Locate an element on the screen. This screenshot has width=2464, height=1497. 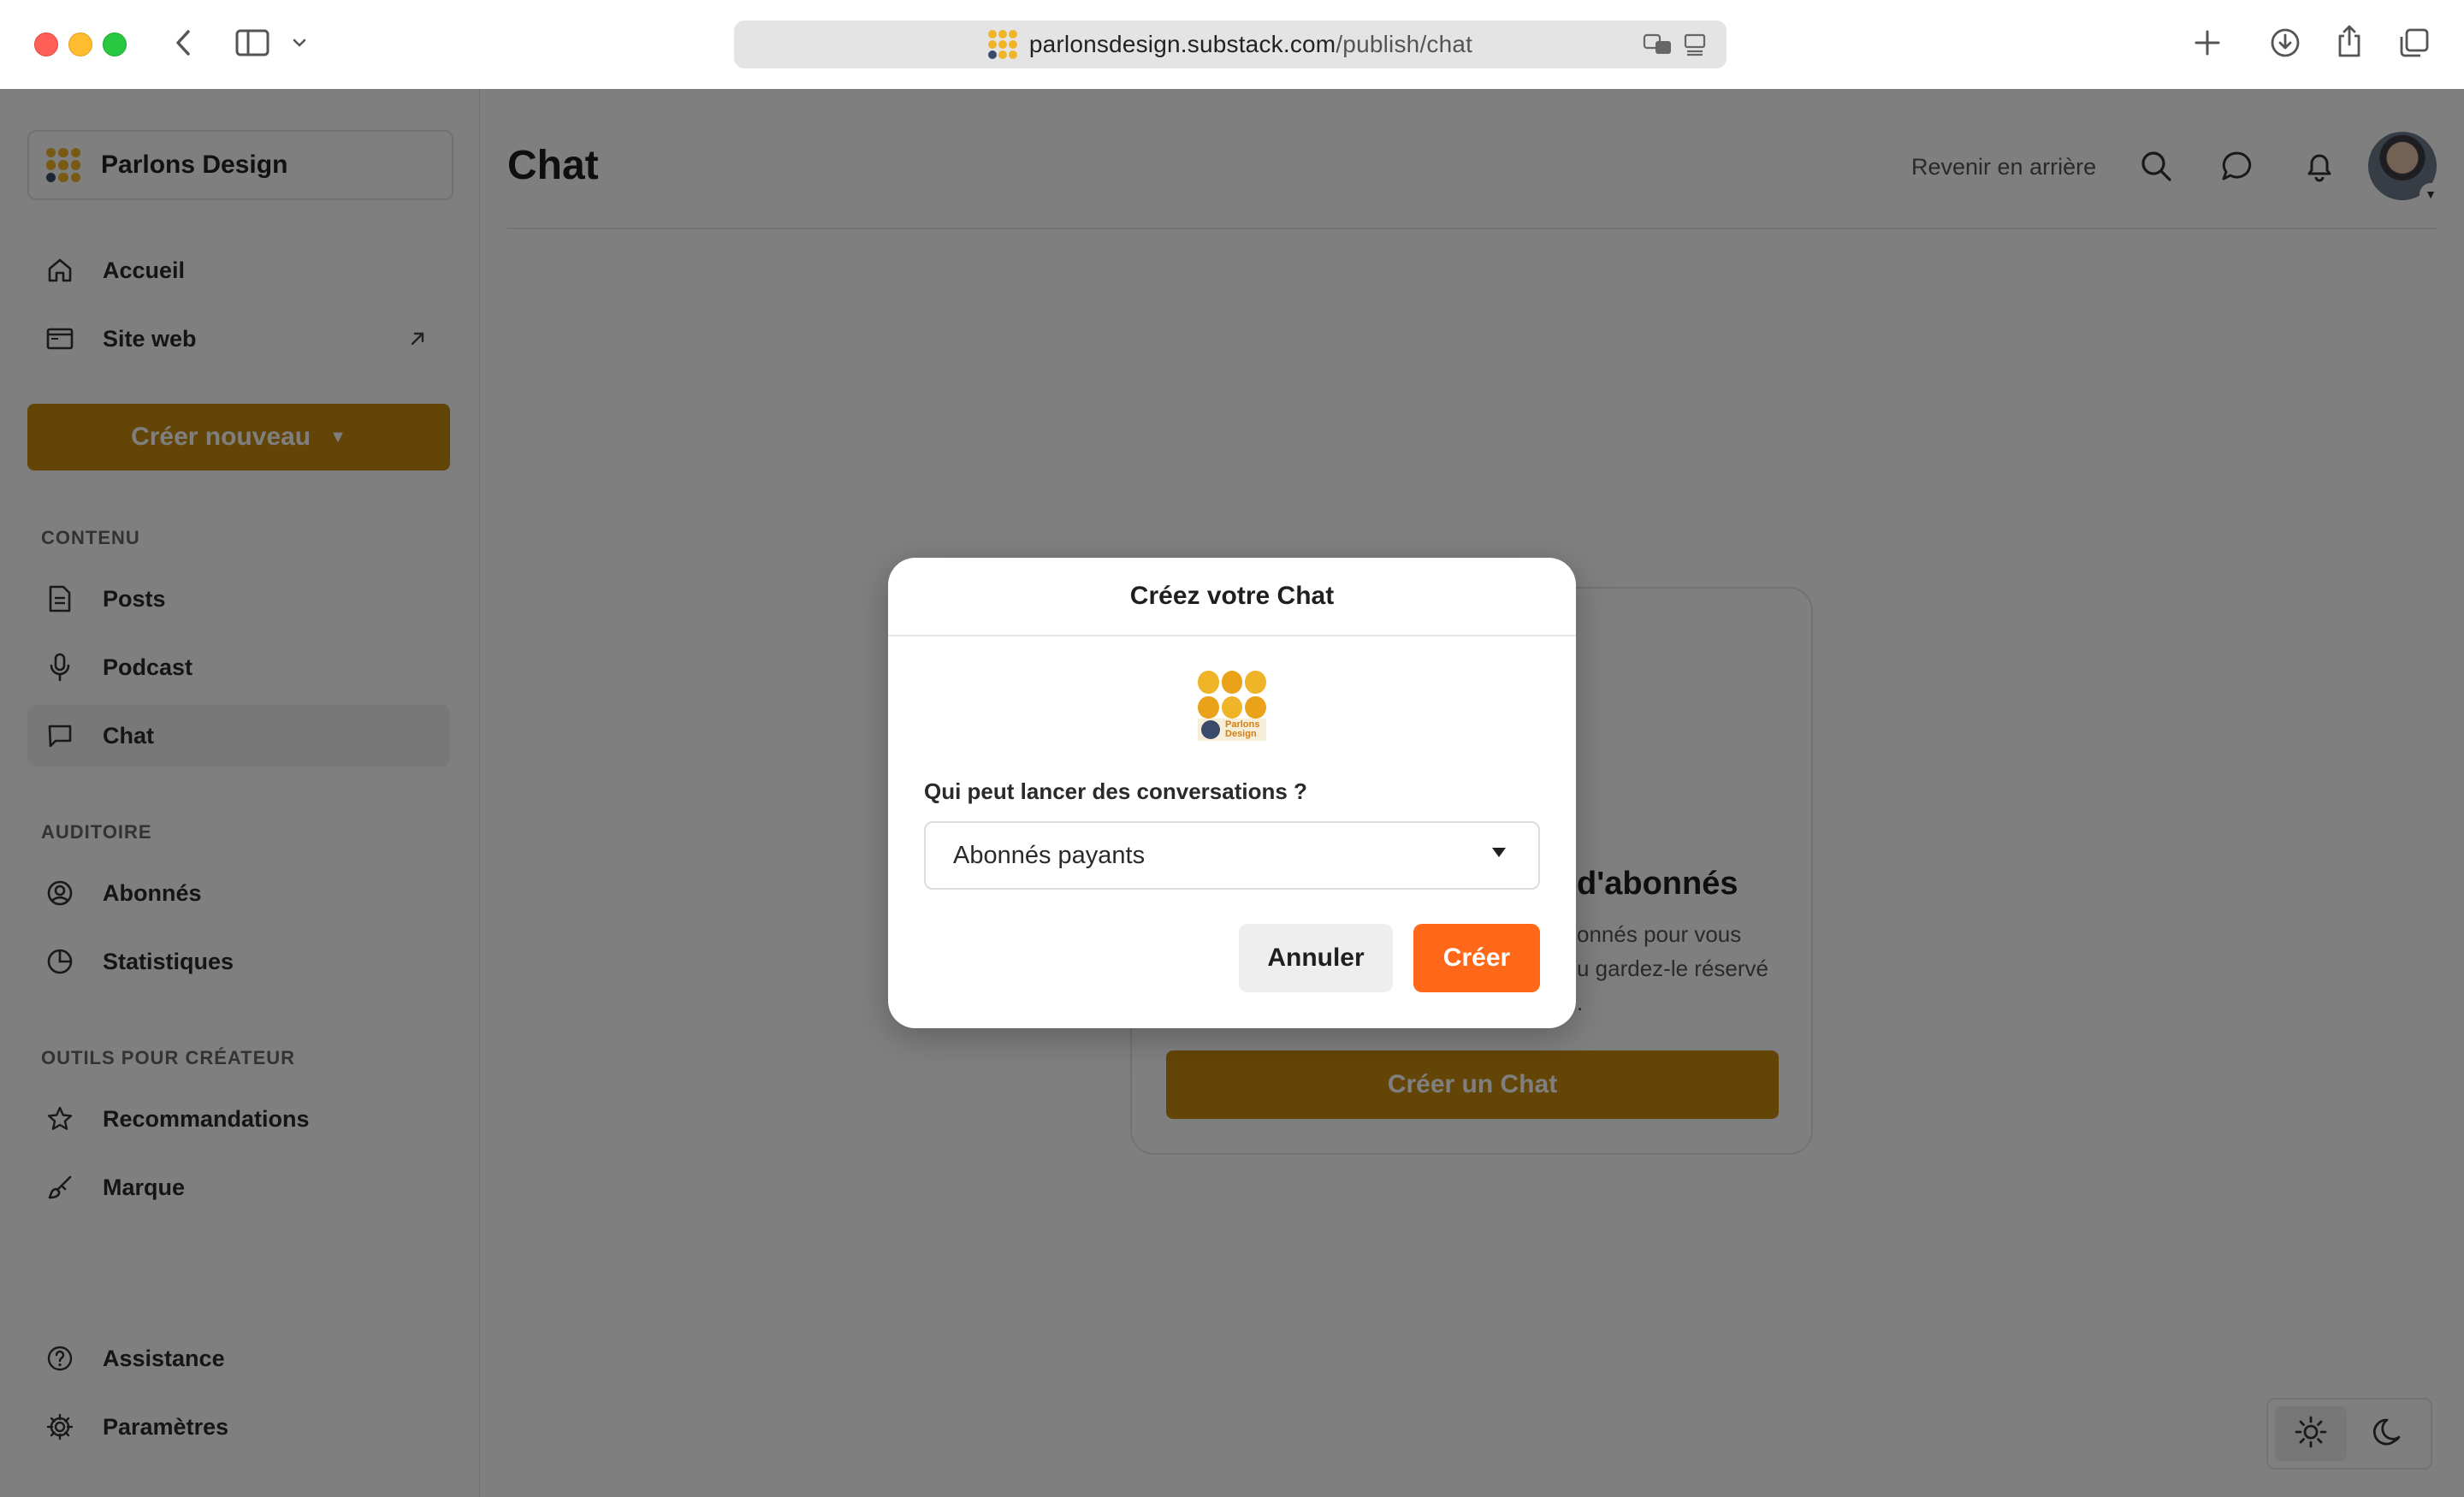
translate-icon is located at coordinates (1658, 44).